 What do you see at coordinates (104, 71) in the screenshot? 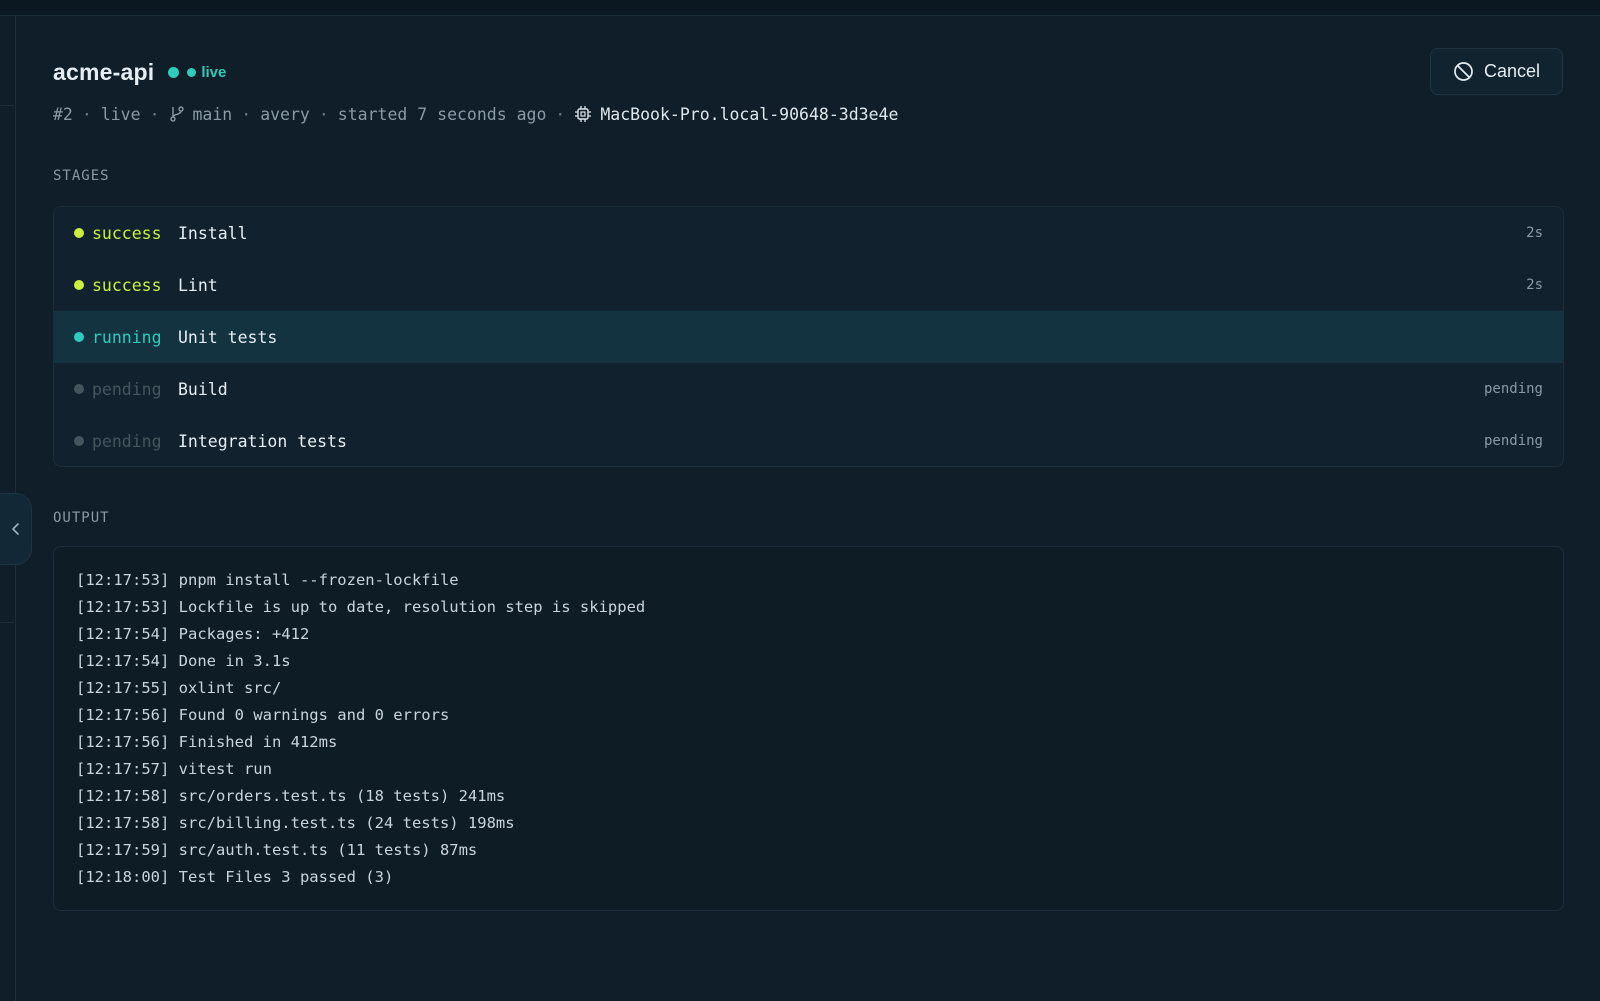
I see `app-name: acme-api` at bounding box center [104, 71].